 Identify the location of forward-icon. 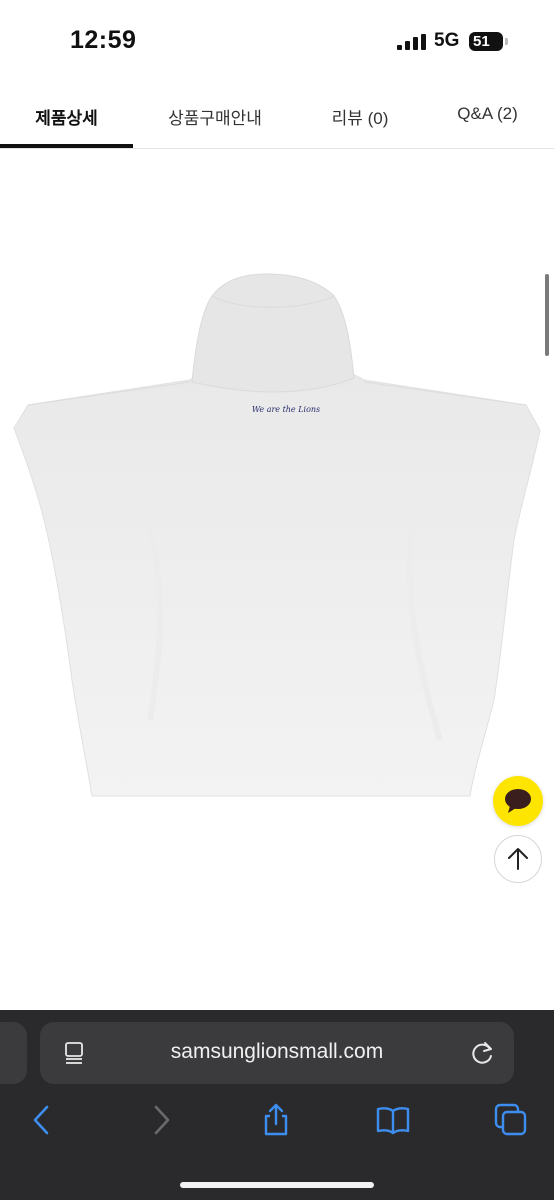
(161, 1120).